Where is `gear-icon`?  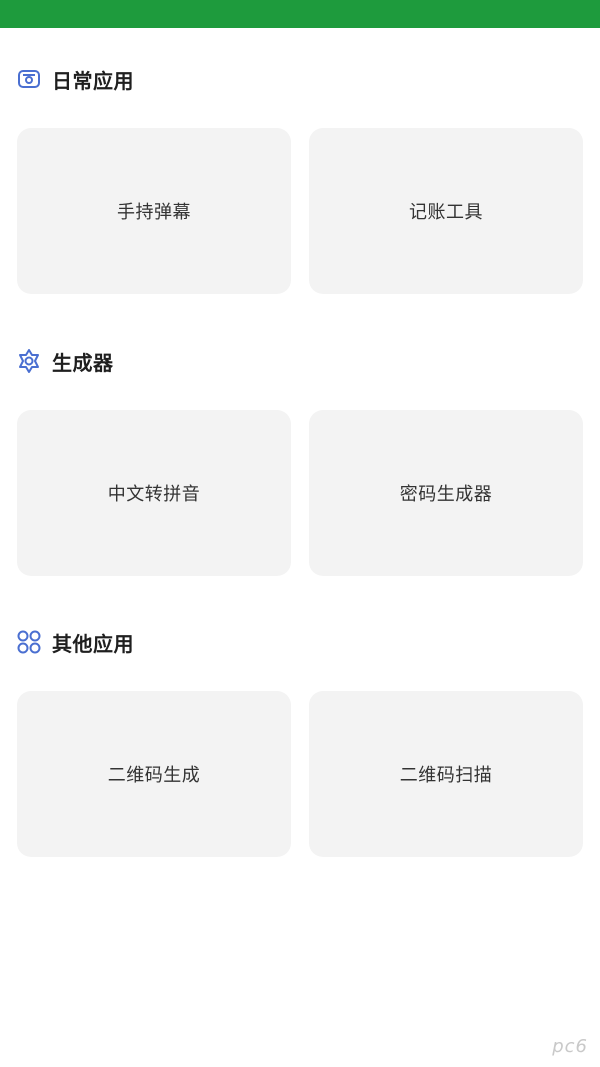
gear-icon is located at coordinates (29, 361).